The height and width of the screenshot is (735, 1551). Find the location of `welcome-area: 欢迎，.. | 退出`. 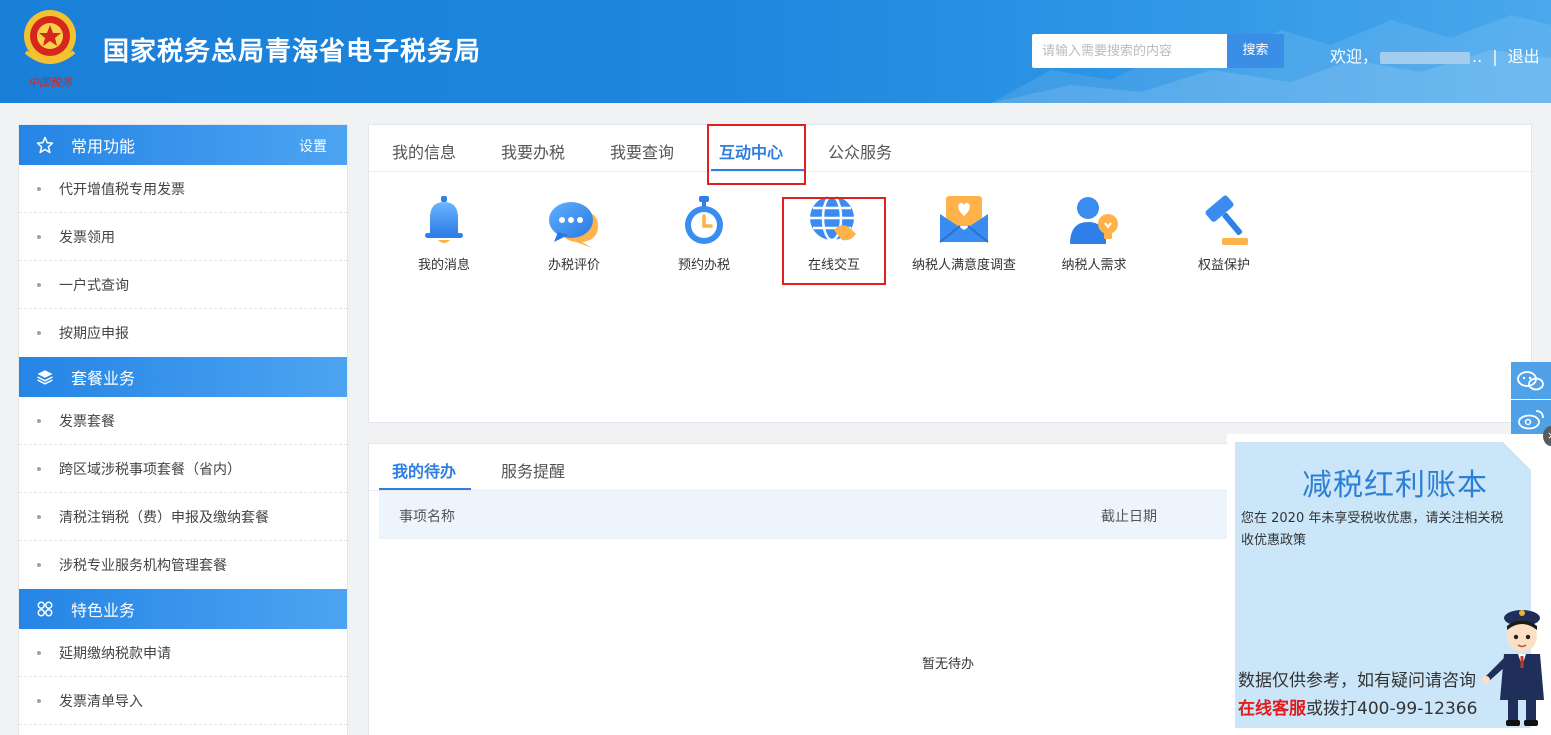

welcome-area: 欢迎，.. | 退出 is located at coordinates (1435, 55).